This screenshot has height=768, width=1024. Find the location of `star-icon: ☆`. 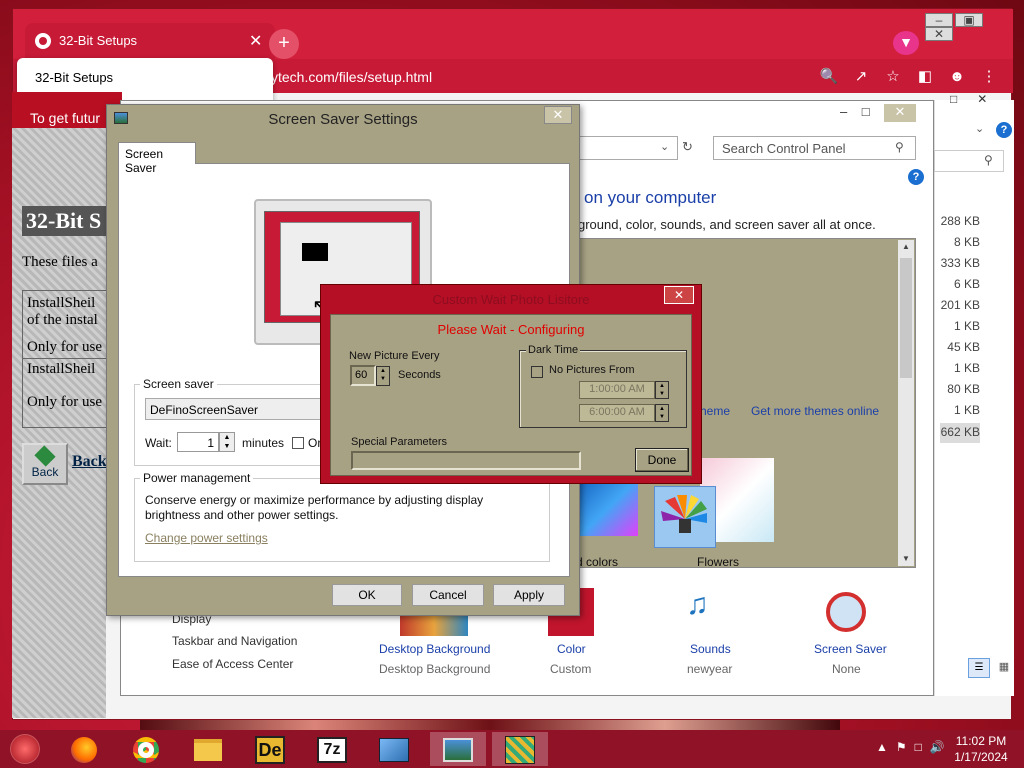

star-icon: ☆ is located at coordinates (893, 76).